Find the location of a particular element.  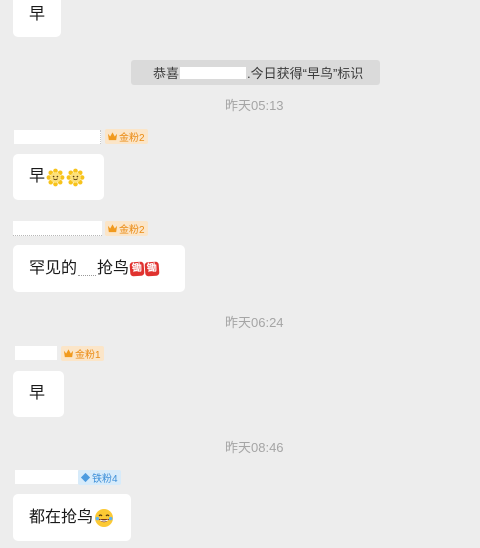

system-notice: 恭喜 .今日获得“早鸟”标识 is located at coordinates (255, 72).